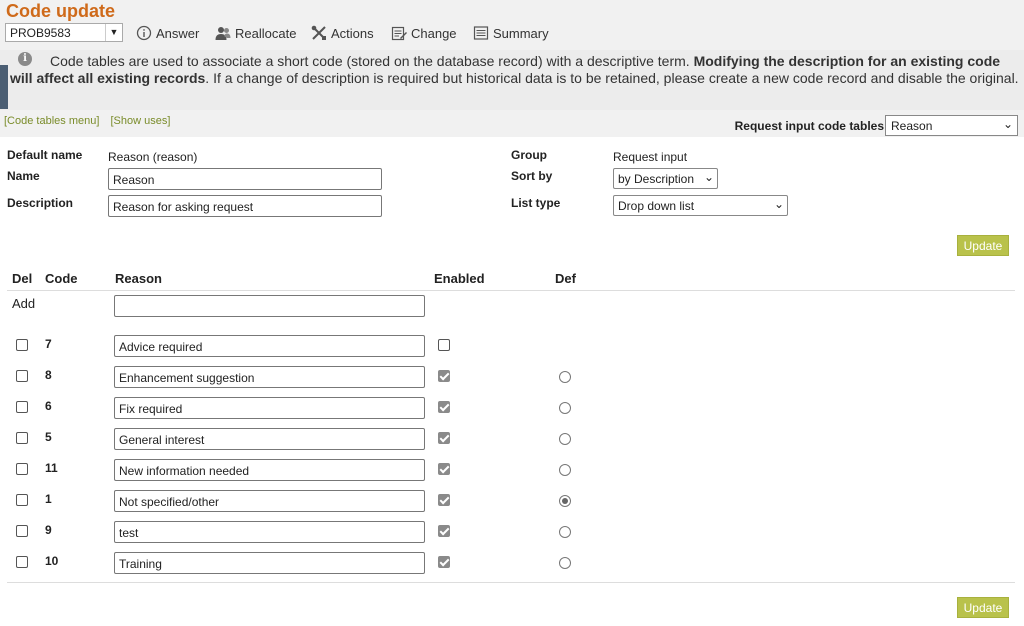  What do you see at coordinates (48, 375) in the screenshot?
I see `code-cell: 8` at bounding box center [48, 375].